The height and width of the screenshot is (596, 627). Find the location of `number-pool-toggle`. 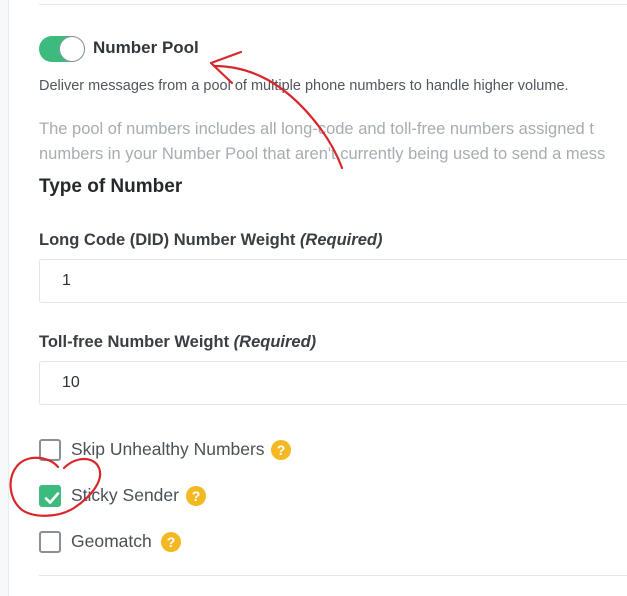

number-pool-toggle is located at coordinates (62, 49).